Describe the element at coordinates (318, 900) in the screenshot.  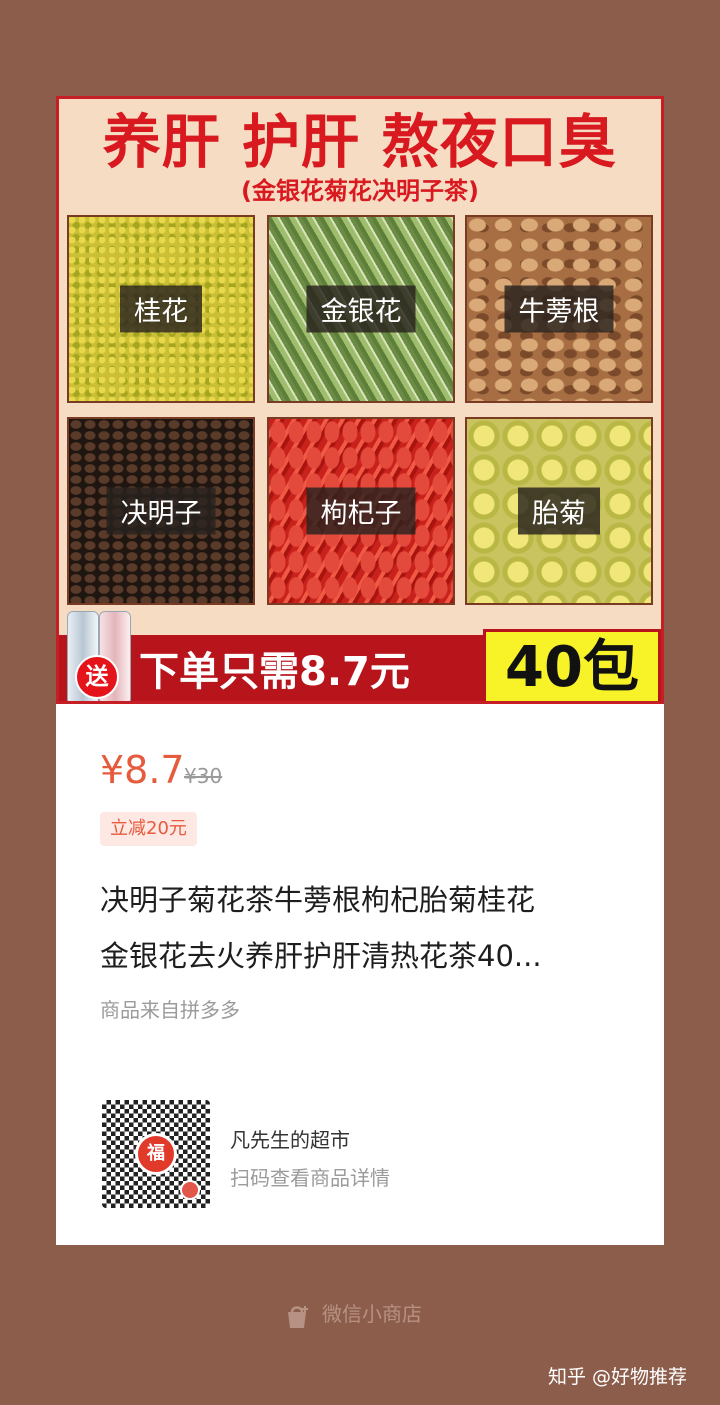
I see `product-title-line: 决明子菊花茶牛蒡根枸杞胎菊桂花` at that location.